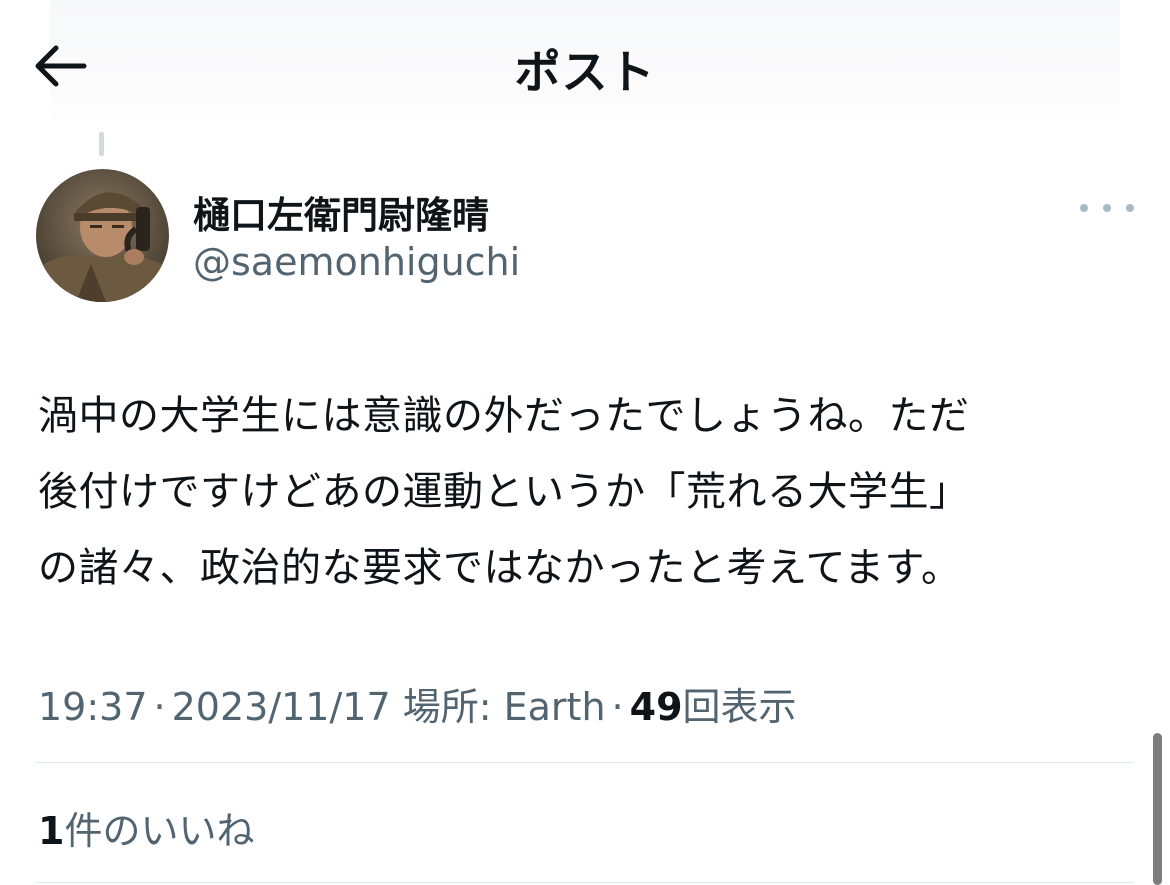 The height and width of the screenshot is (885, 1170). What do you see at coordinates (93, 707) in the screenshot?
I see `tweet-time: 19:37` at bounding box center [93, 707].